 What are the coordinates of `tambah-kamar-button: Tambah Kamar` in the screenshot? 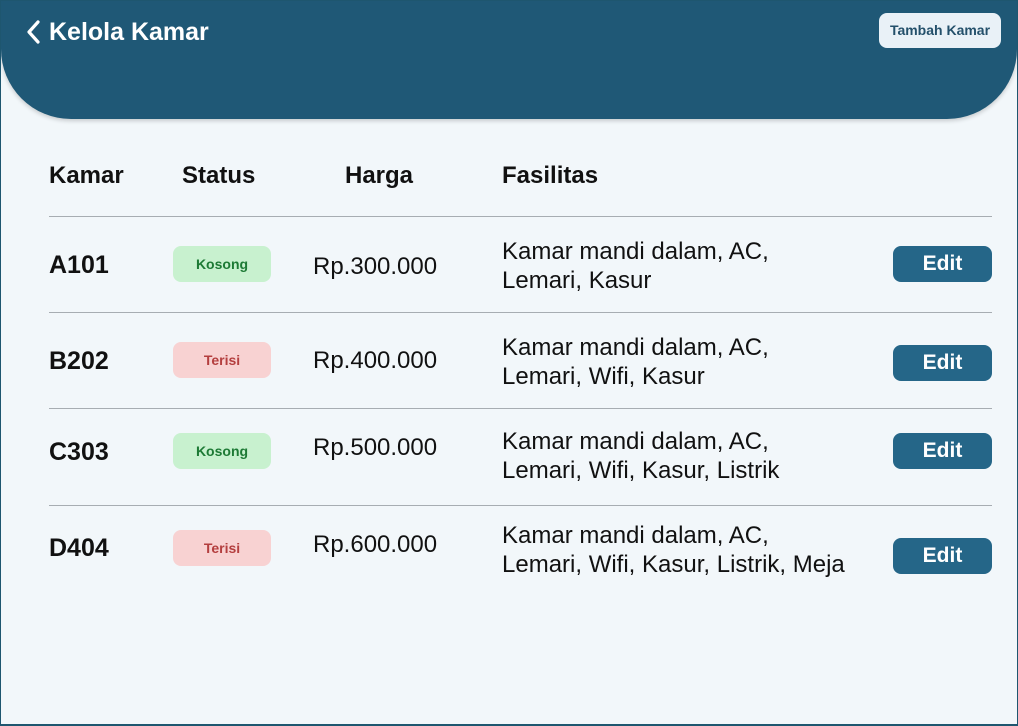 It's located at (940, 30).